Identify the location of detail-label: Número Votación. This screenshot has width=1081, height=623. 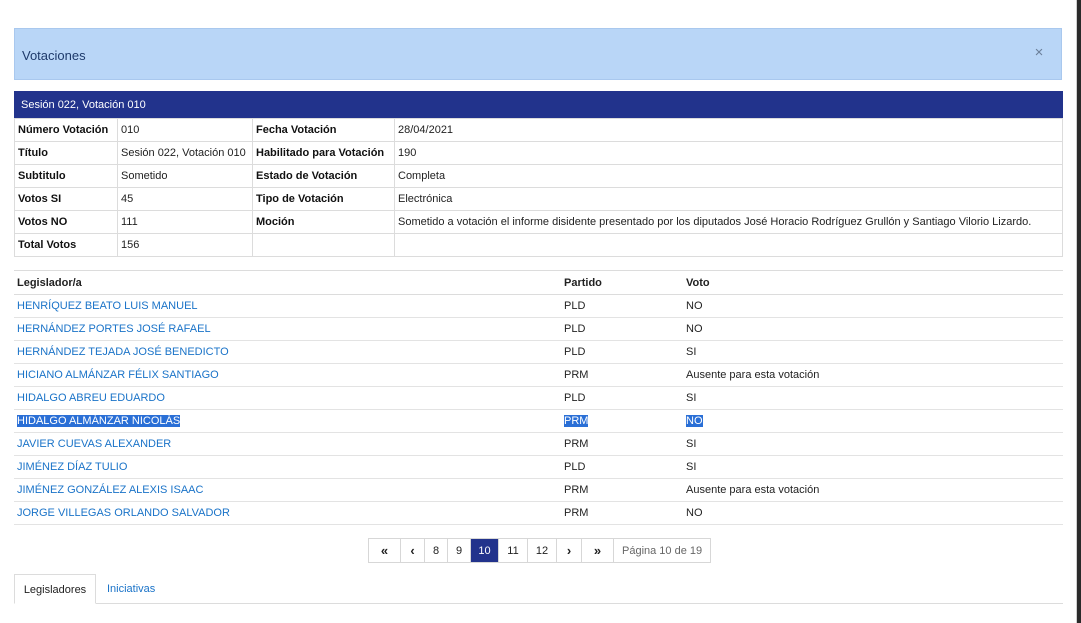
(66, 130).